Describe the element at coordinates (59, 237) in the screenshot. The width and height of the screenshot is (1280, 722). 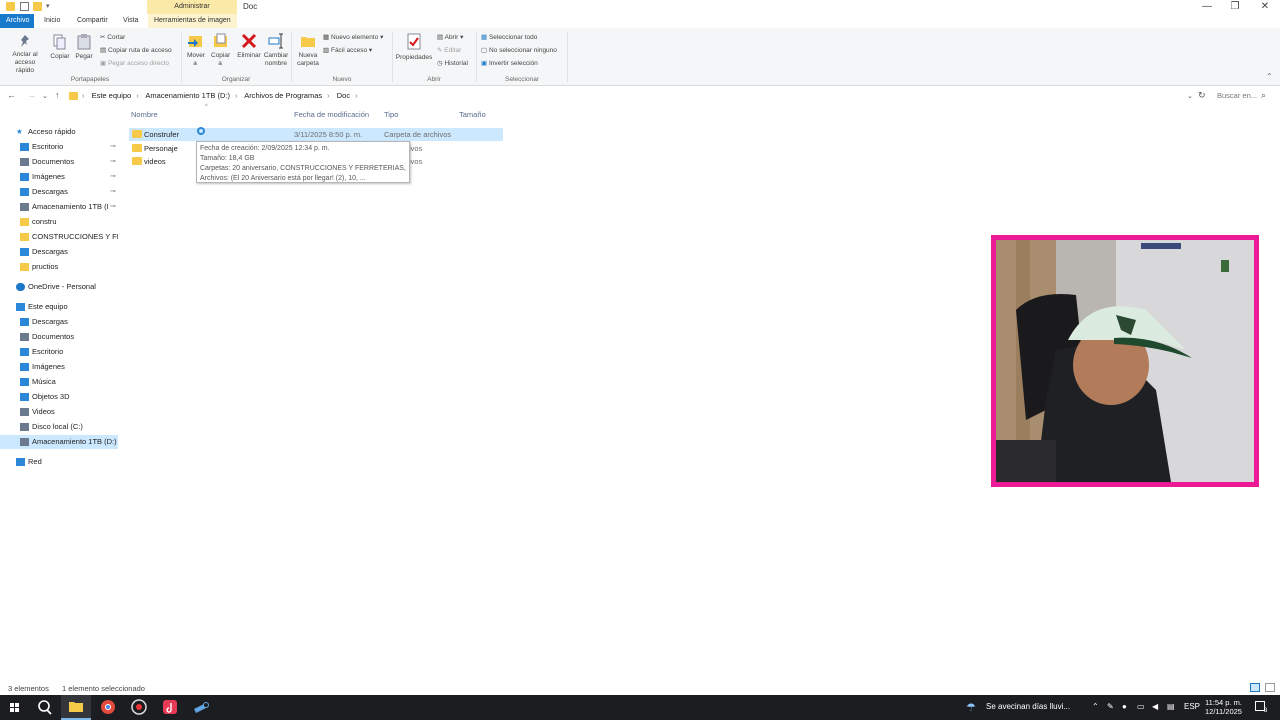
I see `nav-item: CONSTRUCCIONES Y FERF` at that location.